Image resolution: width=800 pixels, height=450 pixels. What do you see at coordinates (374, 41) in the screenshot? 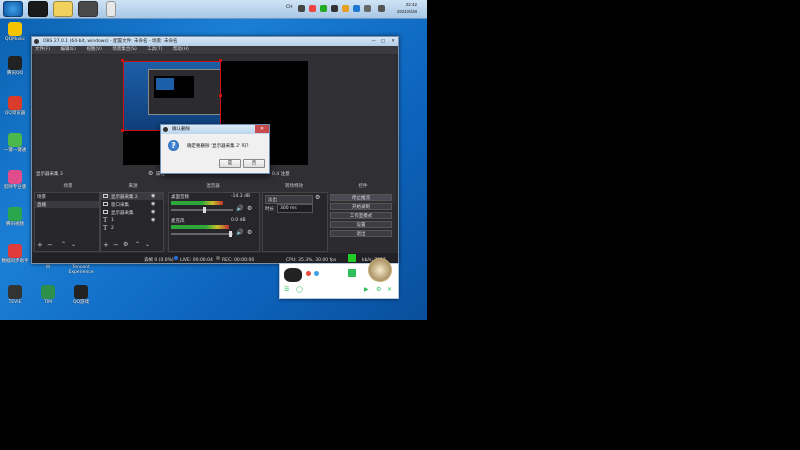
I see `minimize-button: —` at bounding box center [374, 41].